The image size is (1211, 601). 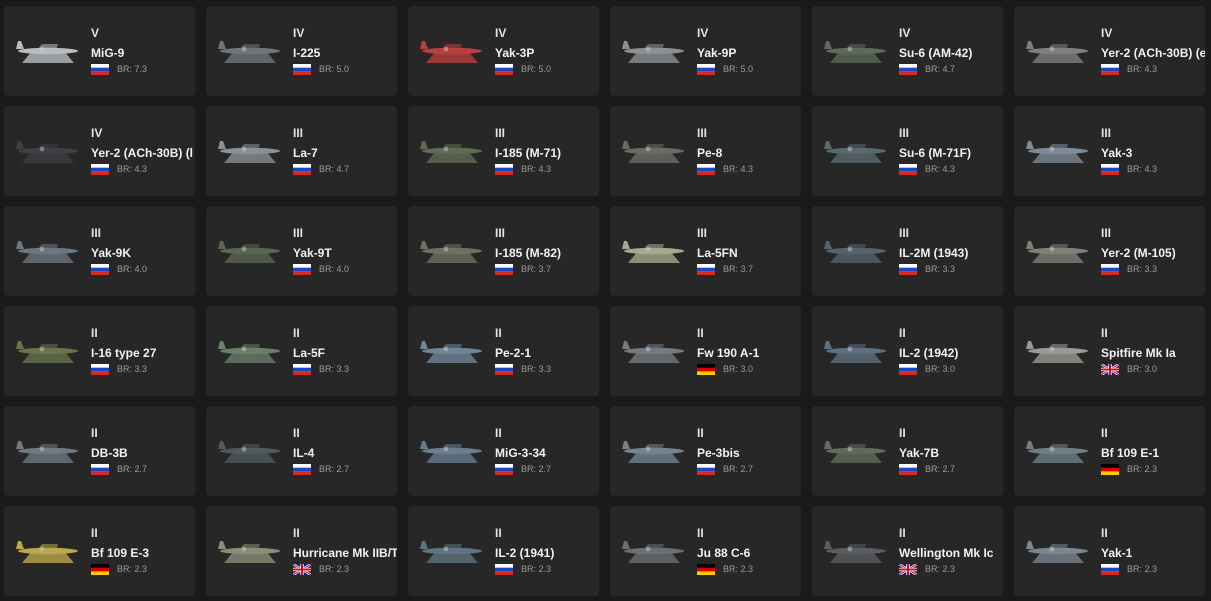 What do you see at coordinates (301, 51) in the screenshot?
I see `vehicle-card-2: IV I-225 BR: 5.0` at bounding box center [301, 51].